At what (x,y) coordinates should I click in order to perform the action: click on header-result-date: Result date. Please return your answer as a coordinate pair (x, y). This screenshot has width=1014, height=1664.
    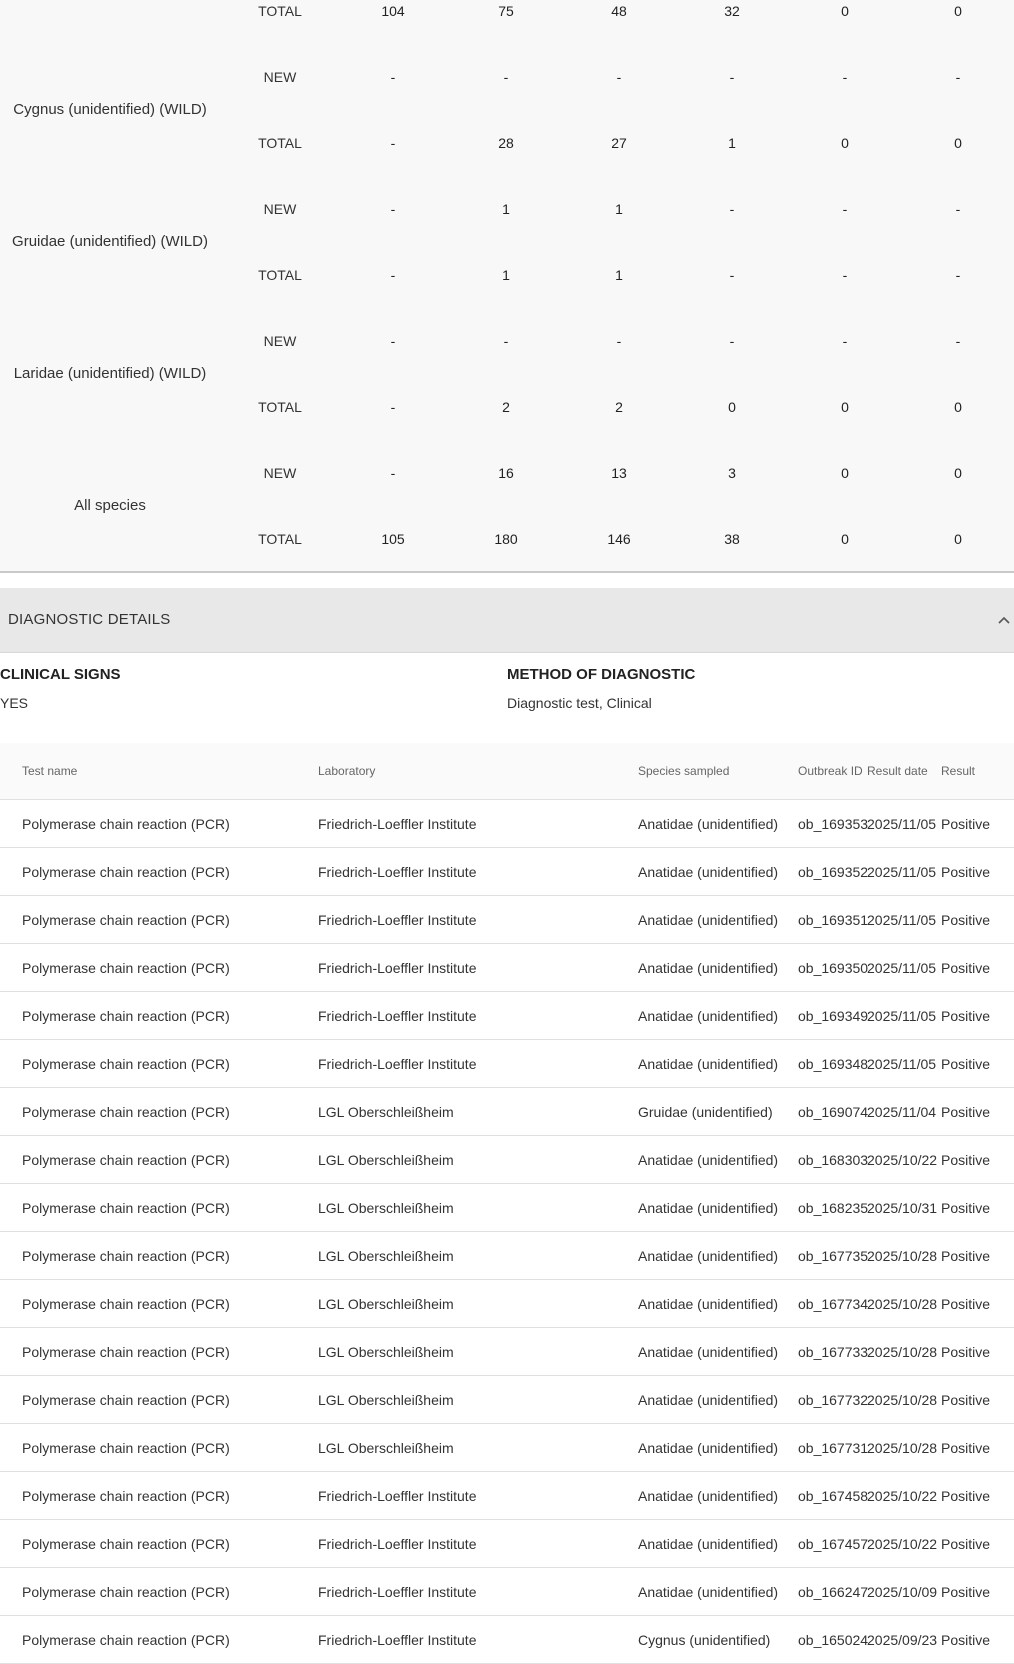
    Looking at the image, I should click on (897, 771).